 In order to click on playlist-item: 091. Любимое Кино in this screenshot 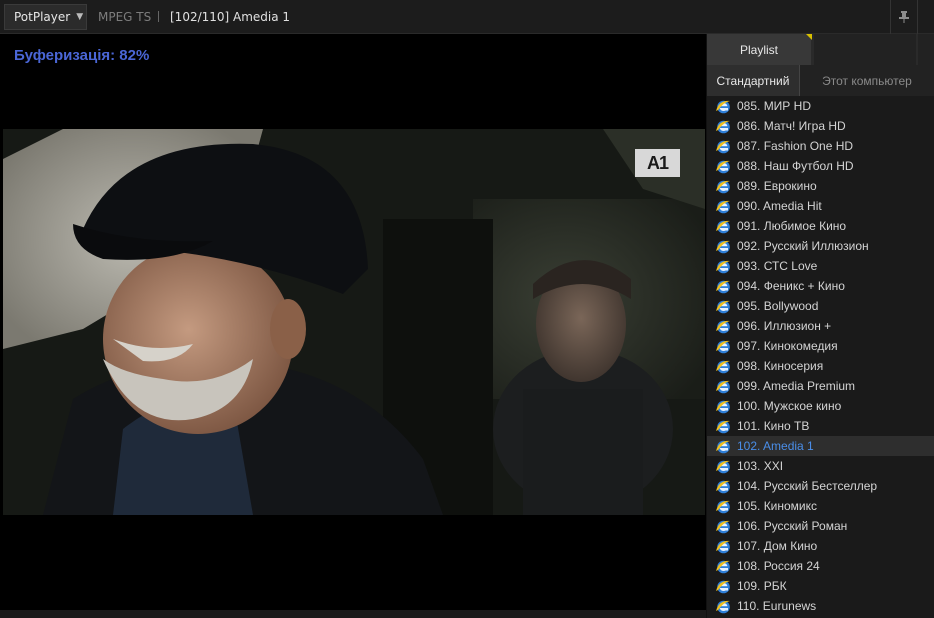, I will do `click(820, 226)`.